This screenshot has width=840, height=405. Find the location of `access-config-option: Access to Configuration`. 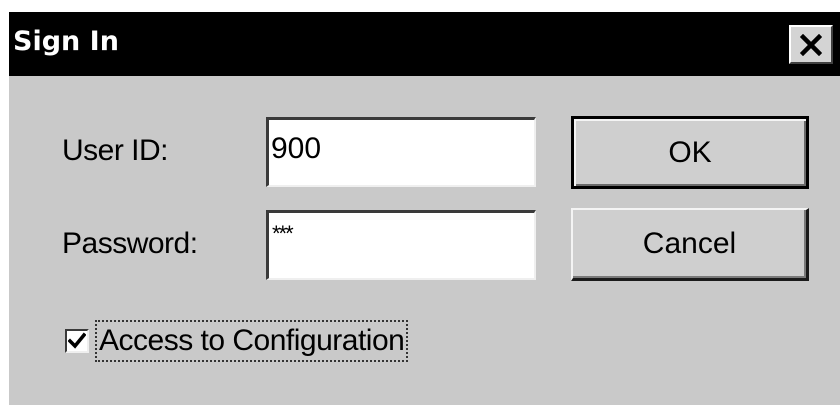

access-config-option: Access to Configuration is located at coordinates (237, 341).